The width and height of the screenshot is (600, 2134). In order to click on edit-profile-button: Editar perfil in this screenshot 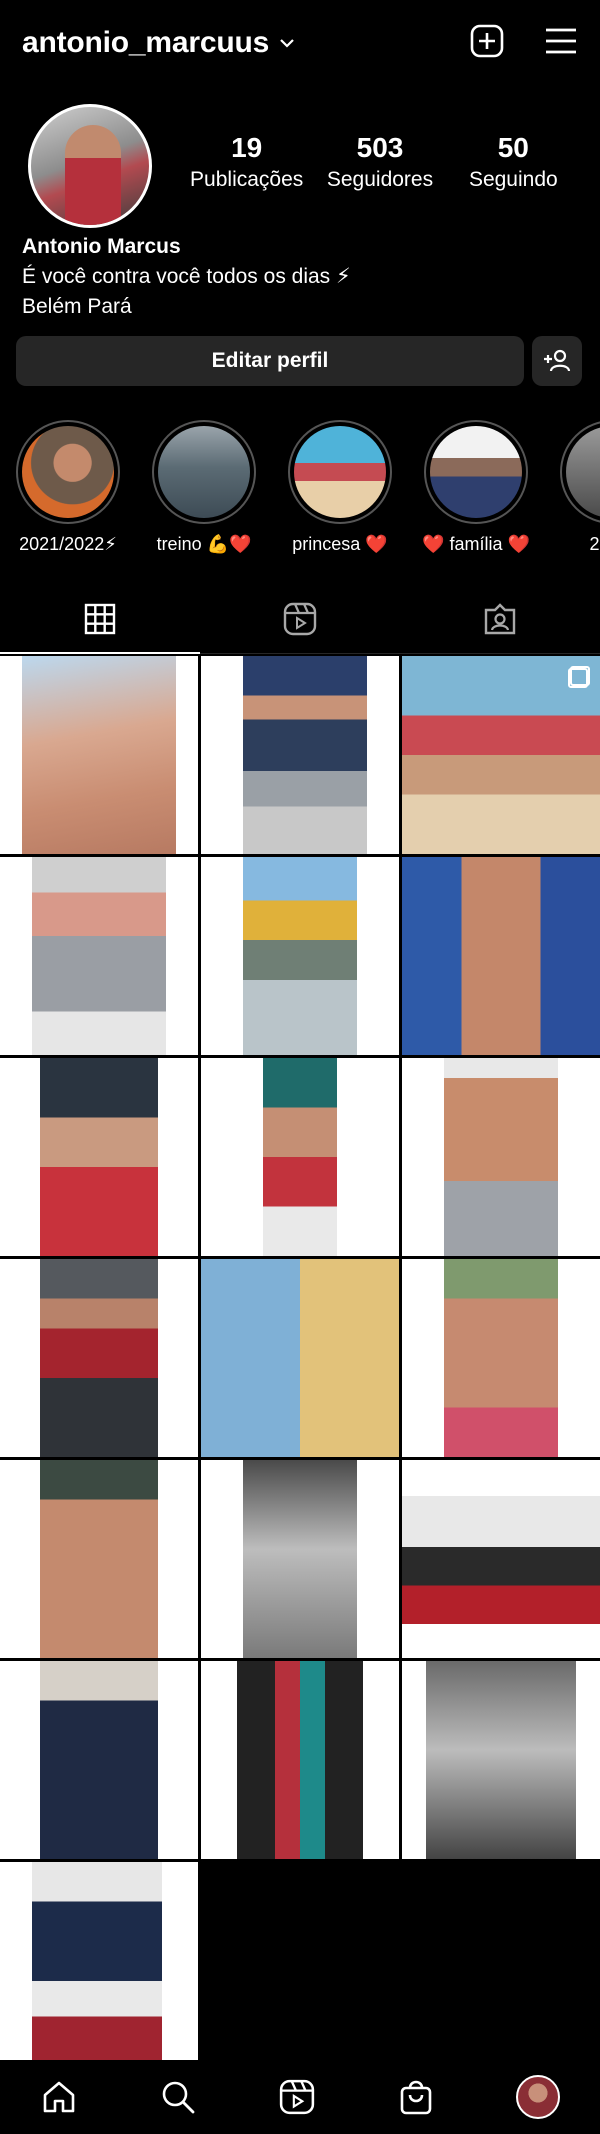, I will do `click(270, 361)`.